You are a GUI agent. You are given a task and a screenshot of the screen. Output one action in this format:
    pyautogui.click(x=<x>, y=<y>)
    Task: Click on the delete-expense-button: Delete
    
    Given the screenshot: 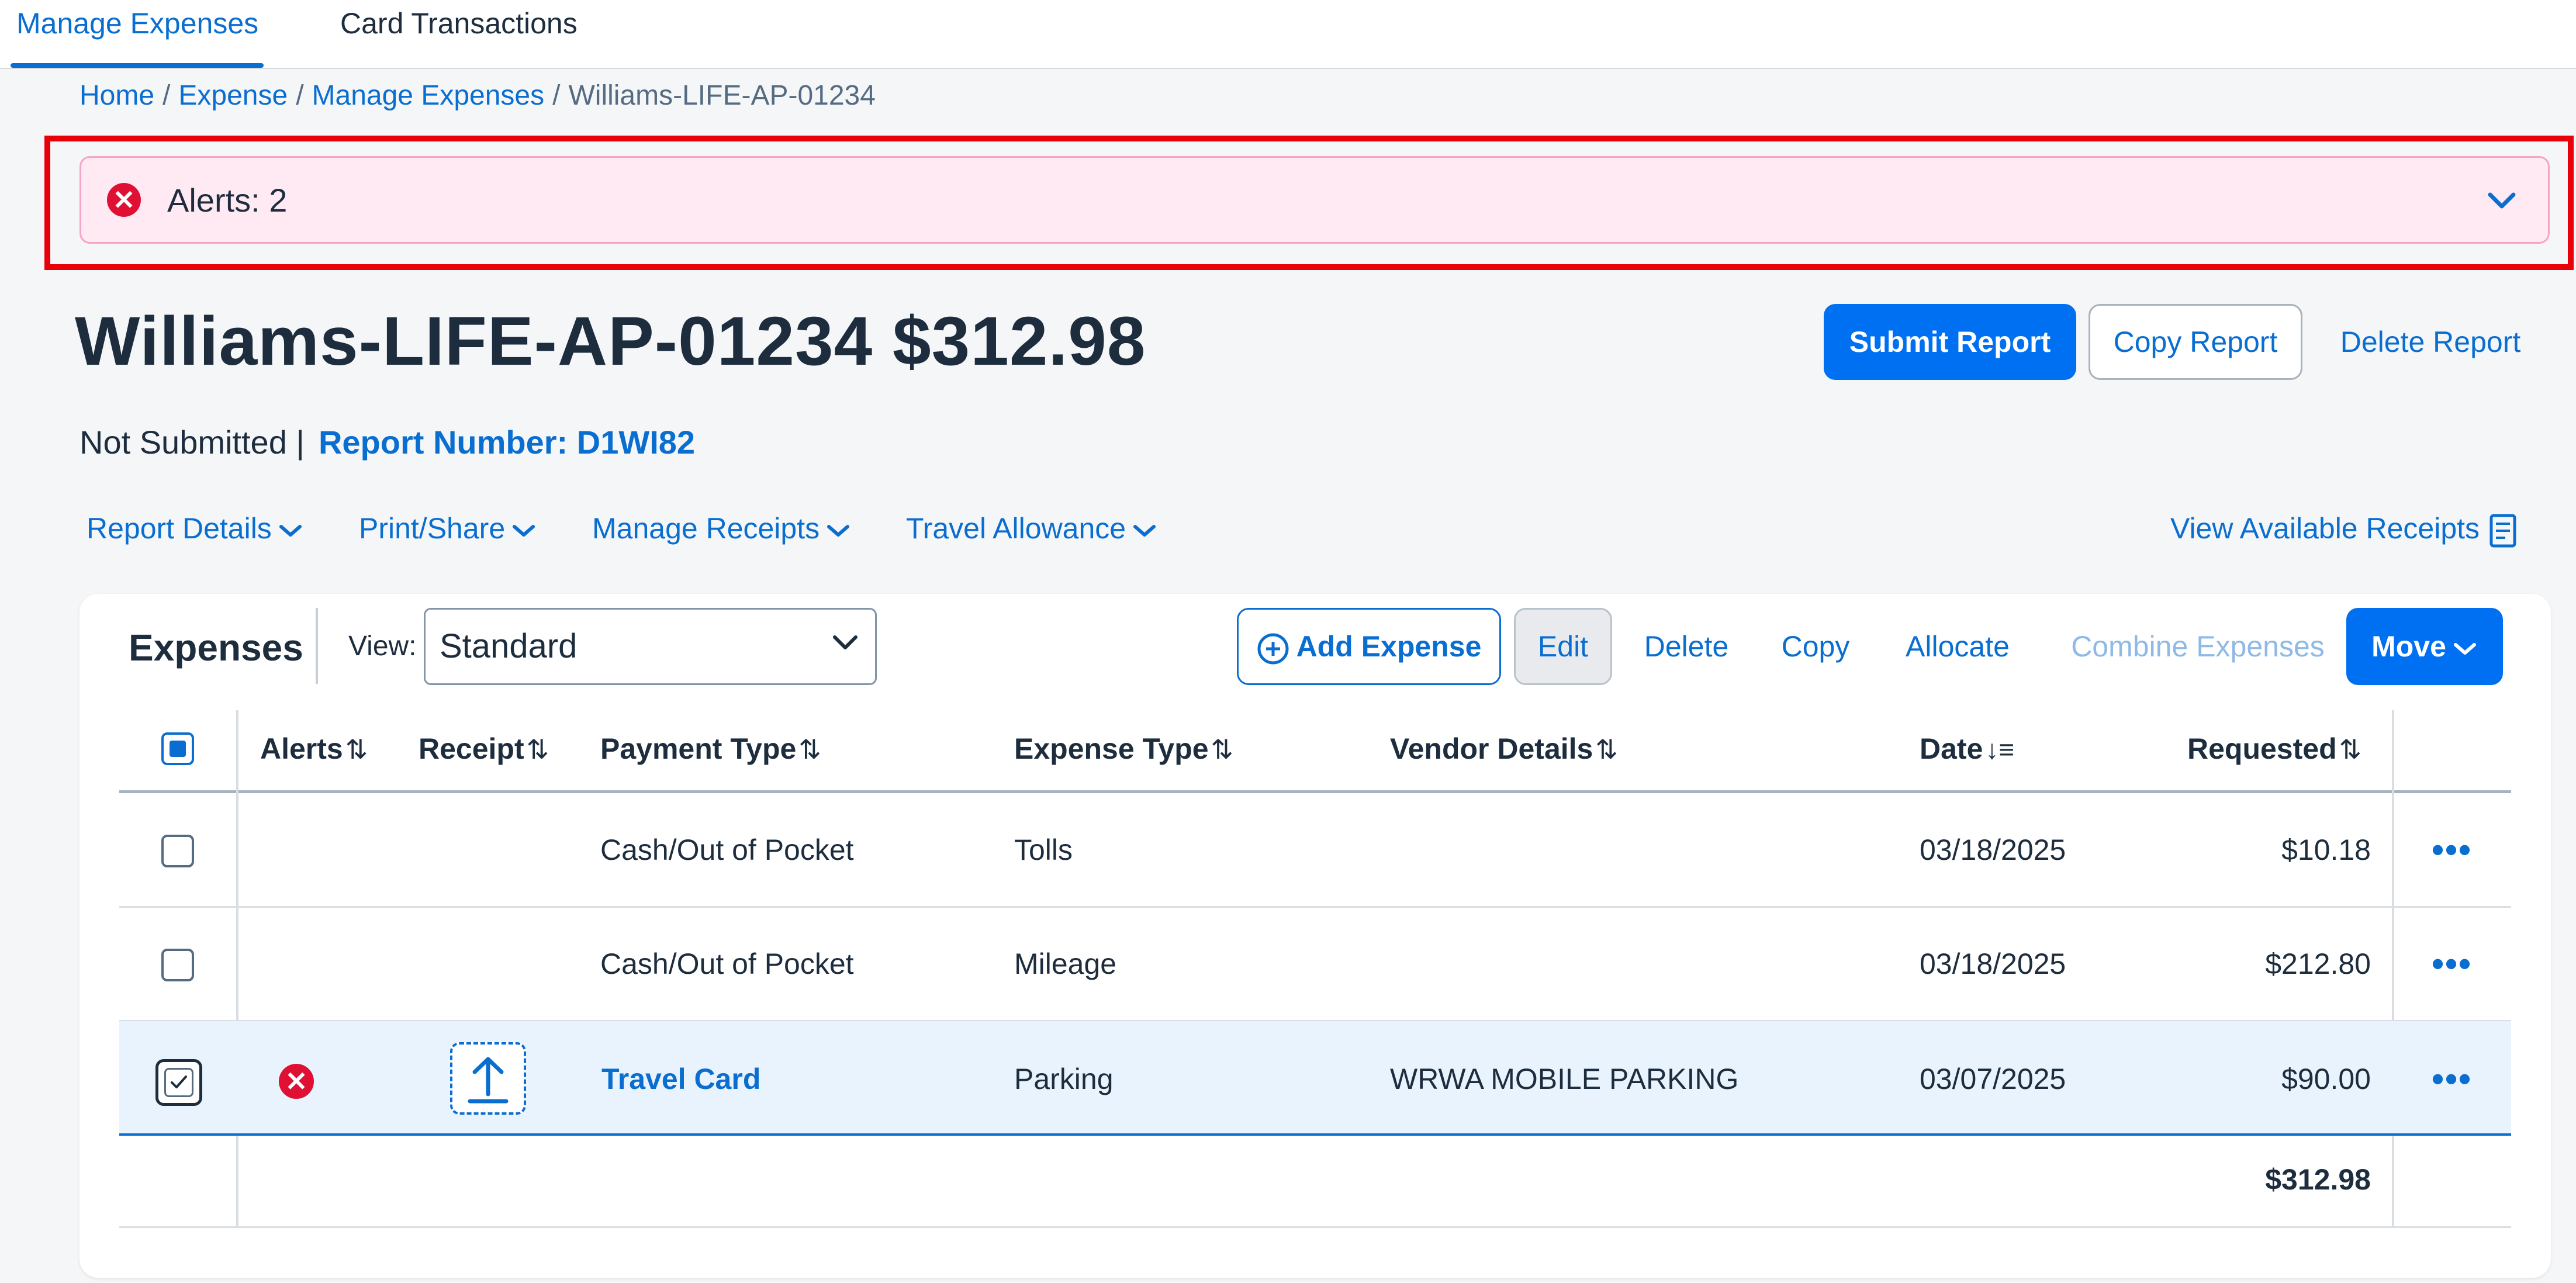 What is the action you would take?
    pyautogui.click(x=1686, y=646)
    